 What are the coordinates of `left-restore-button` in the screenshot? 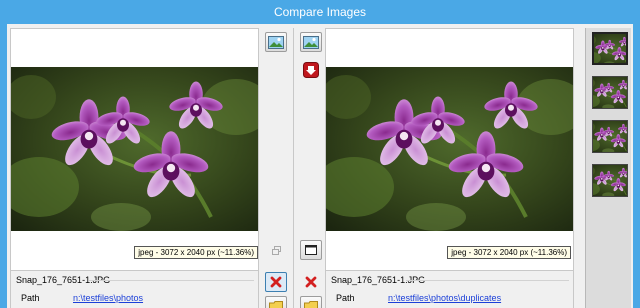 It's located at (276, 250).